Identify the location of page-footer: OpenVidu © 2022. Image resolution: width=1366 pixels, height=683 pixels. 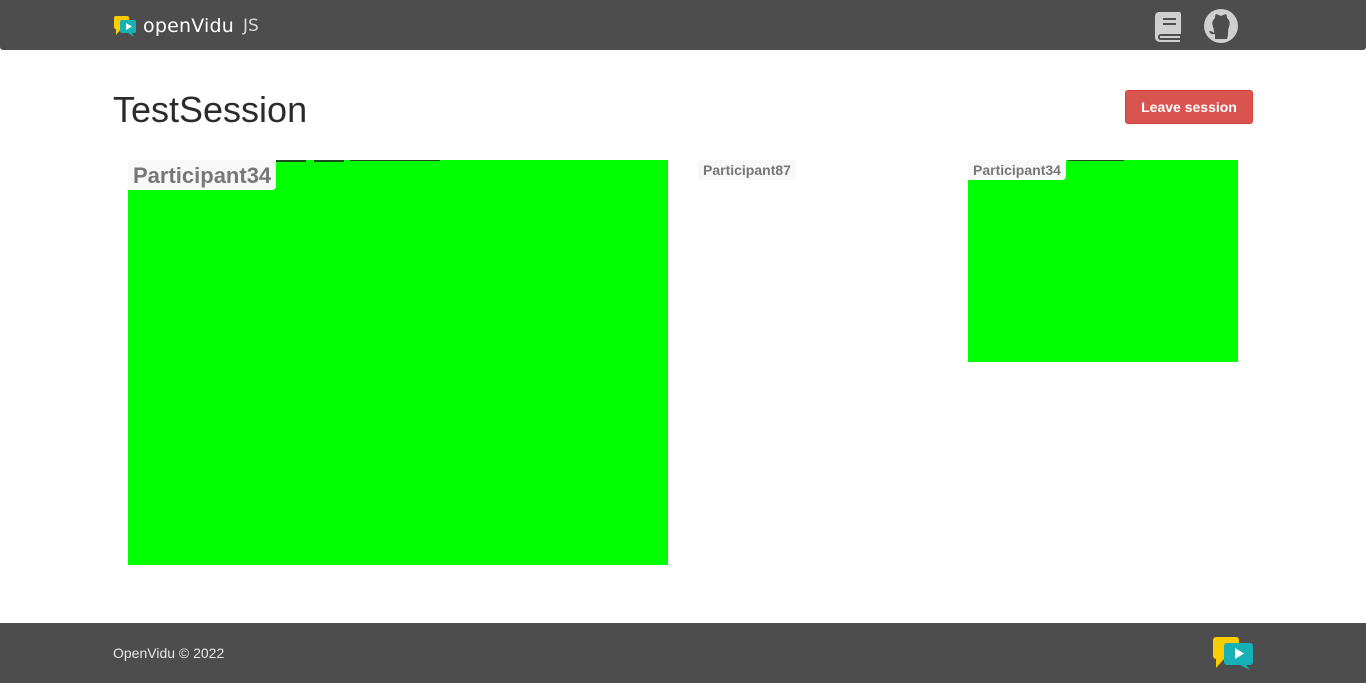
(683, 653).